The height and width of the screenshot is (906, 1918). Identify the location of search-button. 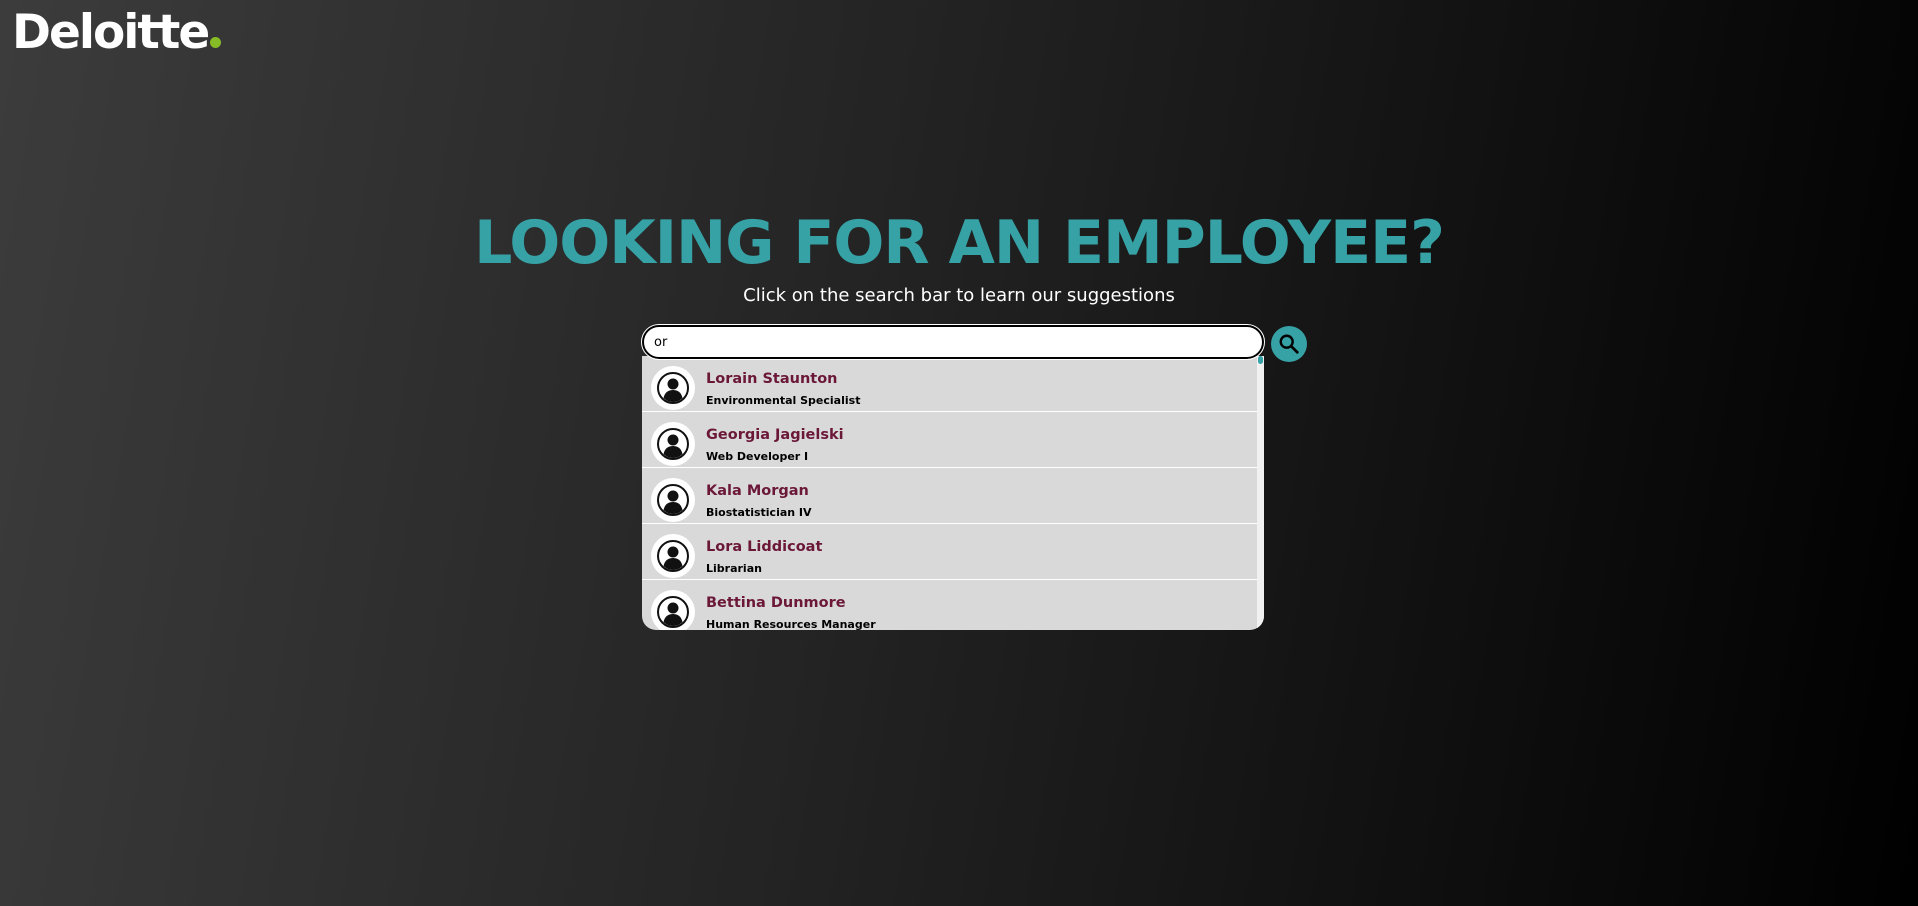
(1289, 344).